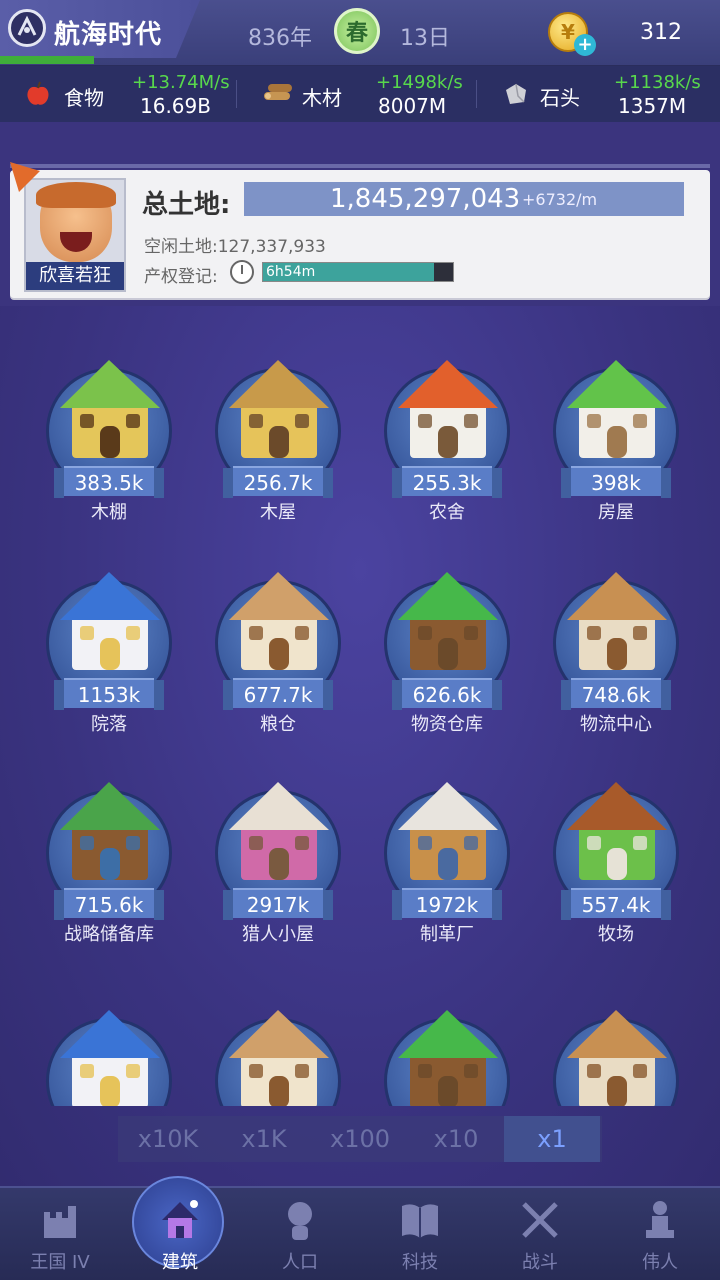 The image size is (720, 1280). What do you see at coordinates (242, 272) in the screenshot?
I see `clock-icon` at bounding box center [242, 272].